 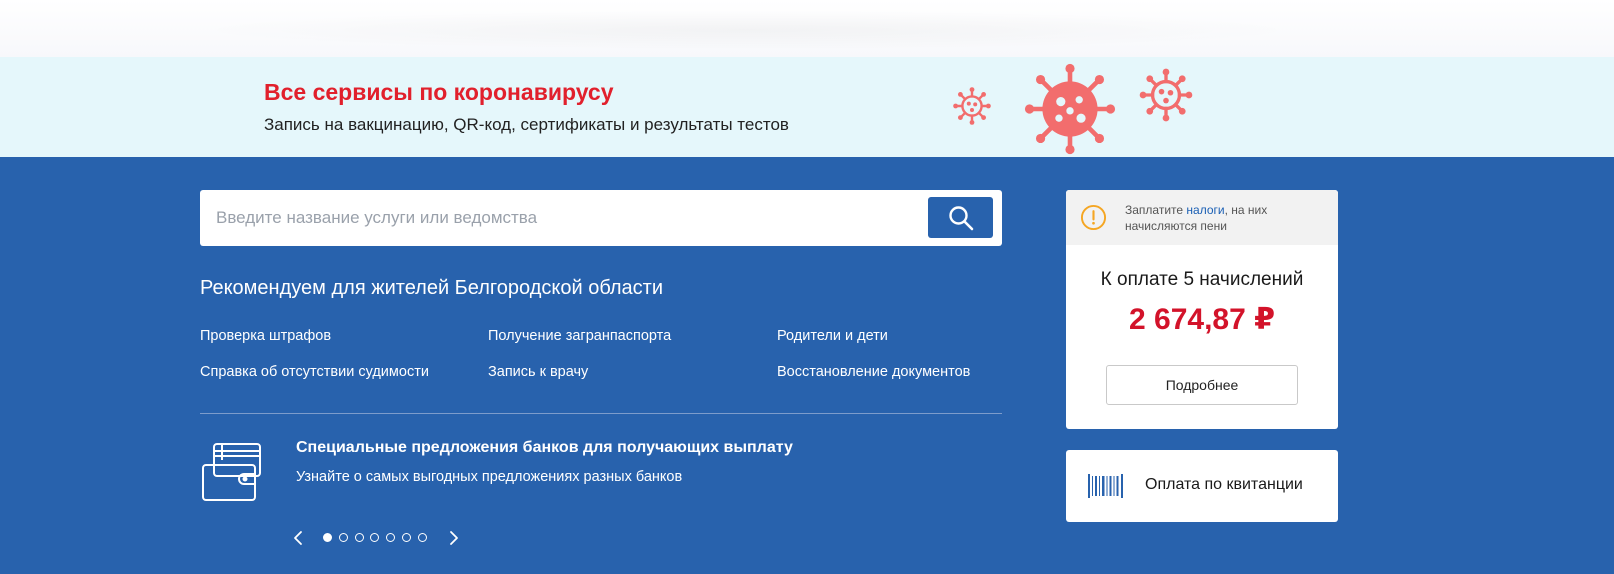 What do you see at coordinates (1156, 210) in the screenshot?
I see `tax-warning-prefix: Заплатите` at bounding box center [1156, 210].